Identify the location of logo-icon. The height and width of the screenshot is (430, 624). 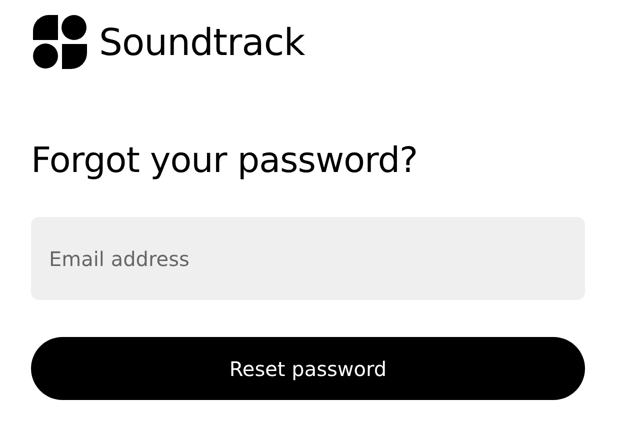
(60, 42).